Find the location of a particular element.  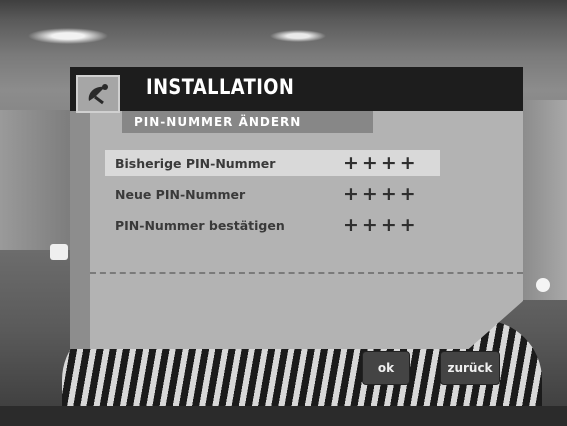

background-shape-right is located at coordinates (543, 200).